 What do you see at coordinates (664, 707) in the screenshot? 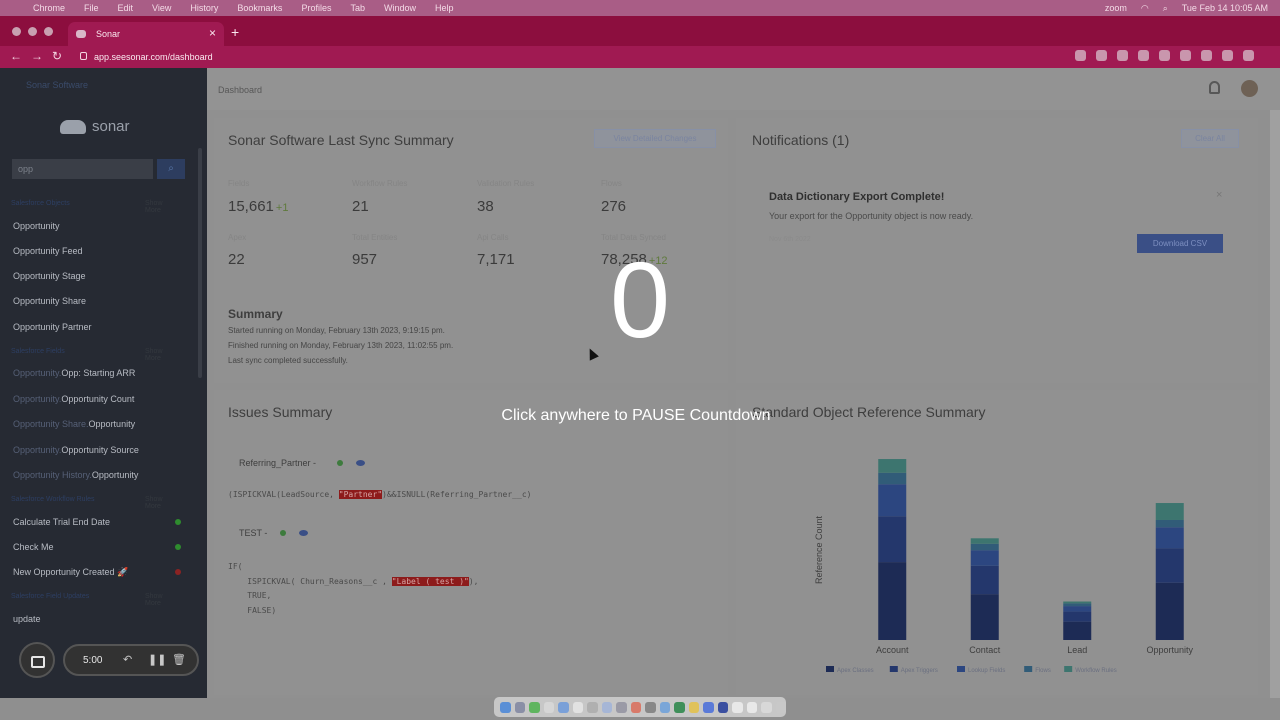
I see `zoom-app-icon` at bounding box center [664, 707].